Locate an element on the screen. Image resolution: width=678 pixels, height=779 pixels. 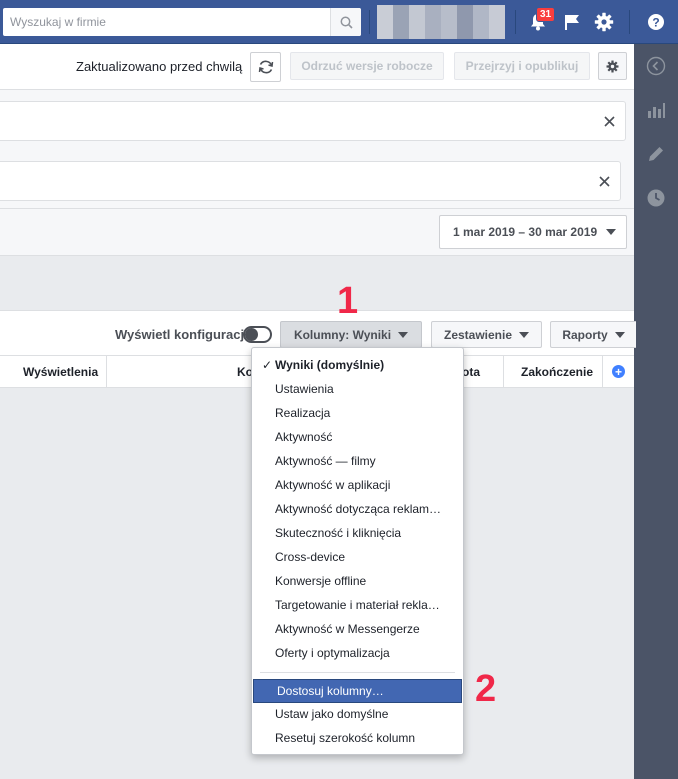
updated-status-text: Zaktualizowano przed chwilą is located at coordinates (159, 66).